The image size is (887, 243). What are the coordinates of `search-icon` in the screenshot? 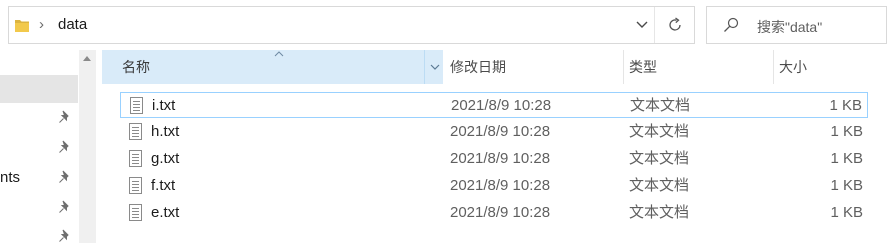 It's located at (731, 24).